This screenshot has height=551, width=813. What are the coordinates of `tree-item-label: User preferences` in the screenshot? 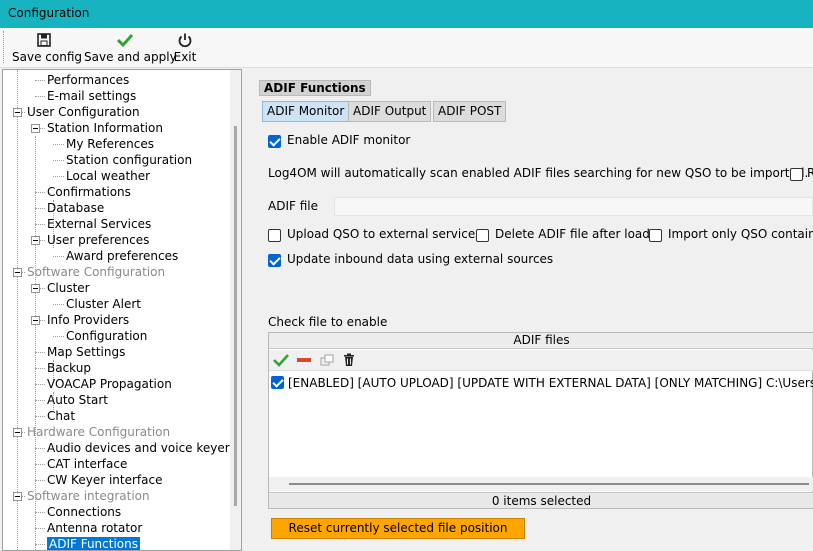 It's located at (98, 240).